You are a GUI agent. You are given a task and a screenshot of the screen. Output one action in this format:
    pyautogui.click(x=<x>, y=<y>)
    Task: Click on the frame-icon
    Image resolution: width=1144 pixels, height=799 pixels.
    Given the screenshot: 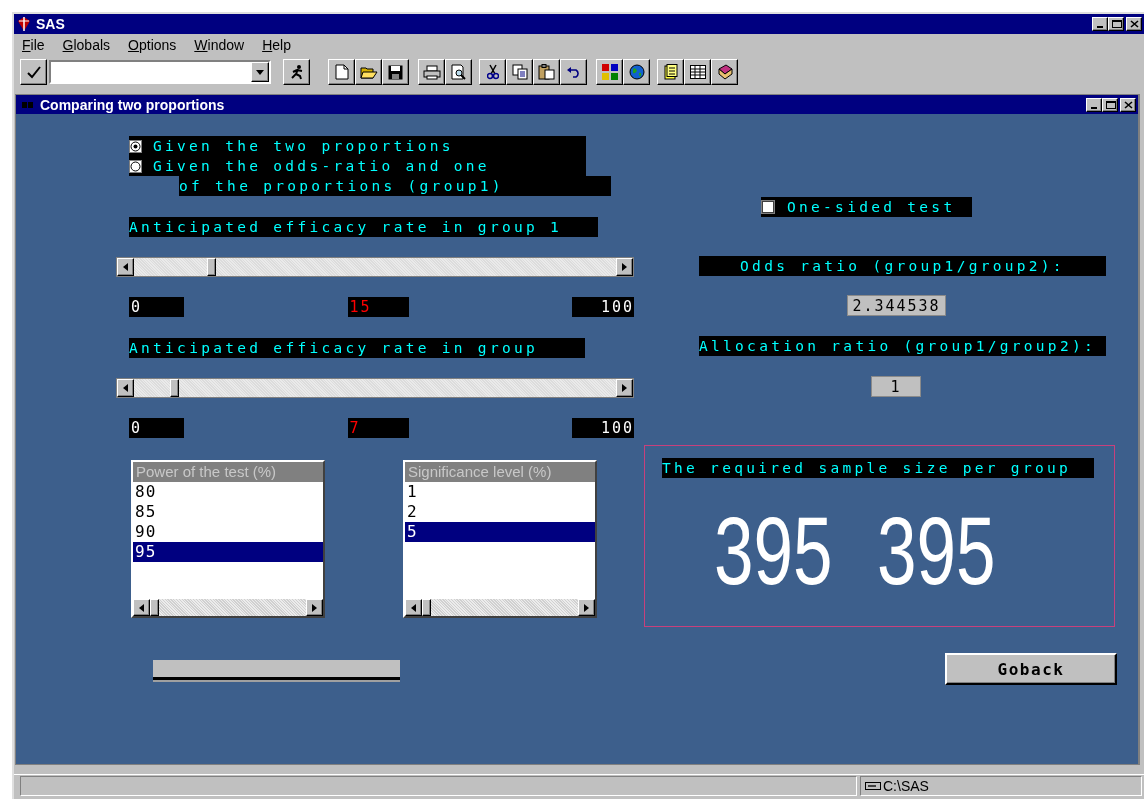 What is the action you would take?
    pyautogui.click(x=28, y=104)
    